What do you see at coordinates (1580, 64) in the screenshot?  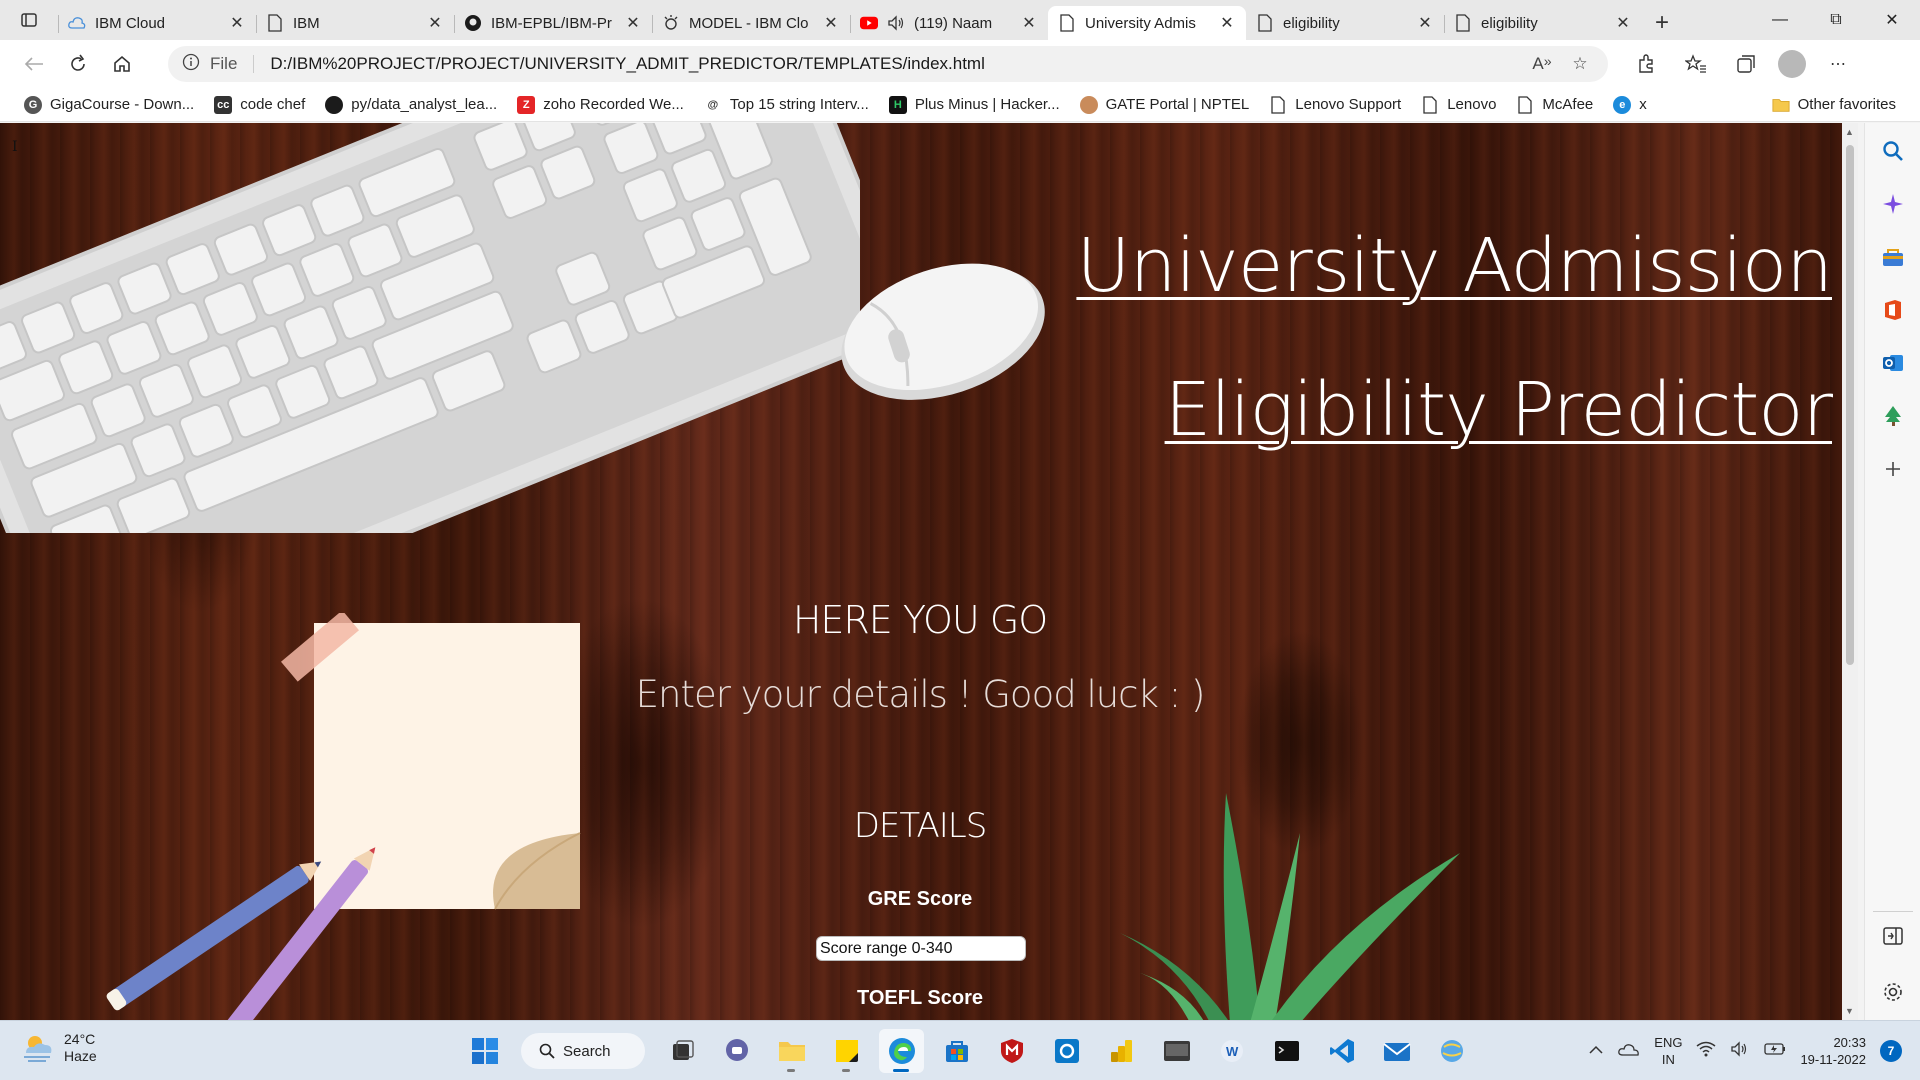 I see `add-favorite-icon: ☆` at bounding box center [1580, 64].